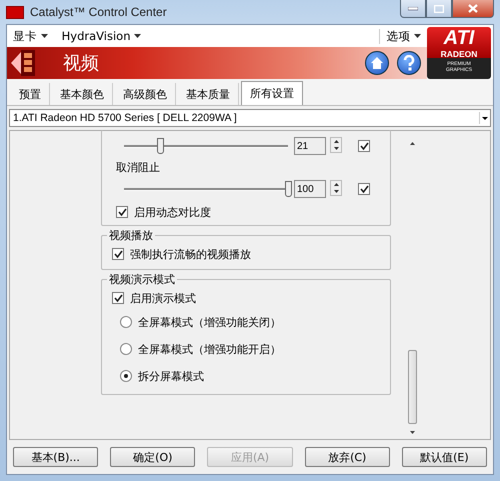 The width and height of the screenshot is (500, 481). I want to click on help-button, so click(409, 63).